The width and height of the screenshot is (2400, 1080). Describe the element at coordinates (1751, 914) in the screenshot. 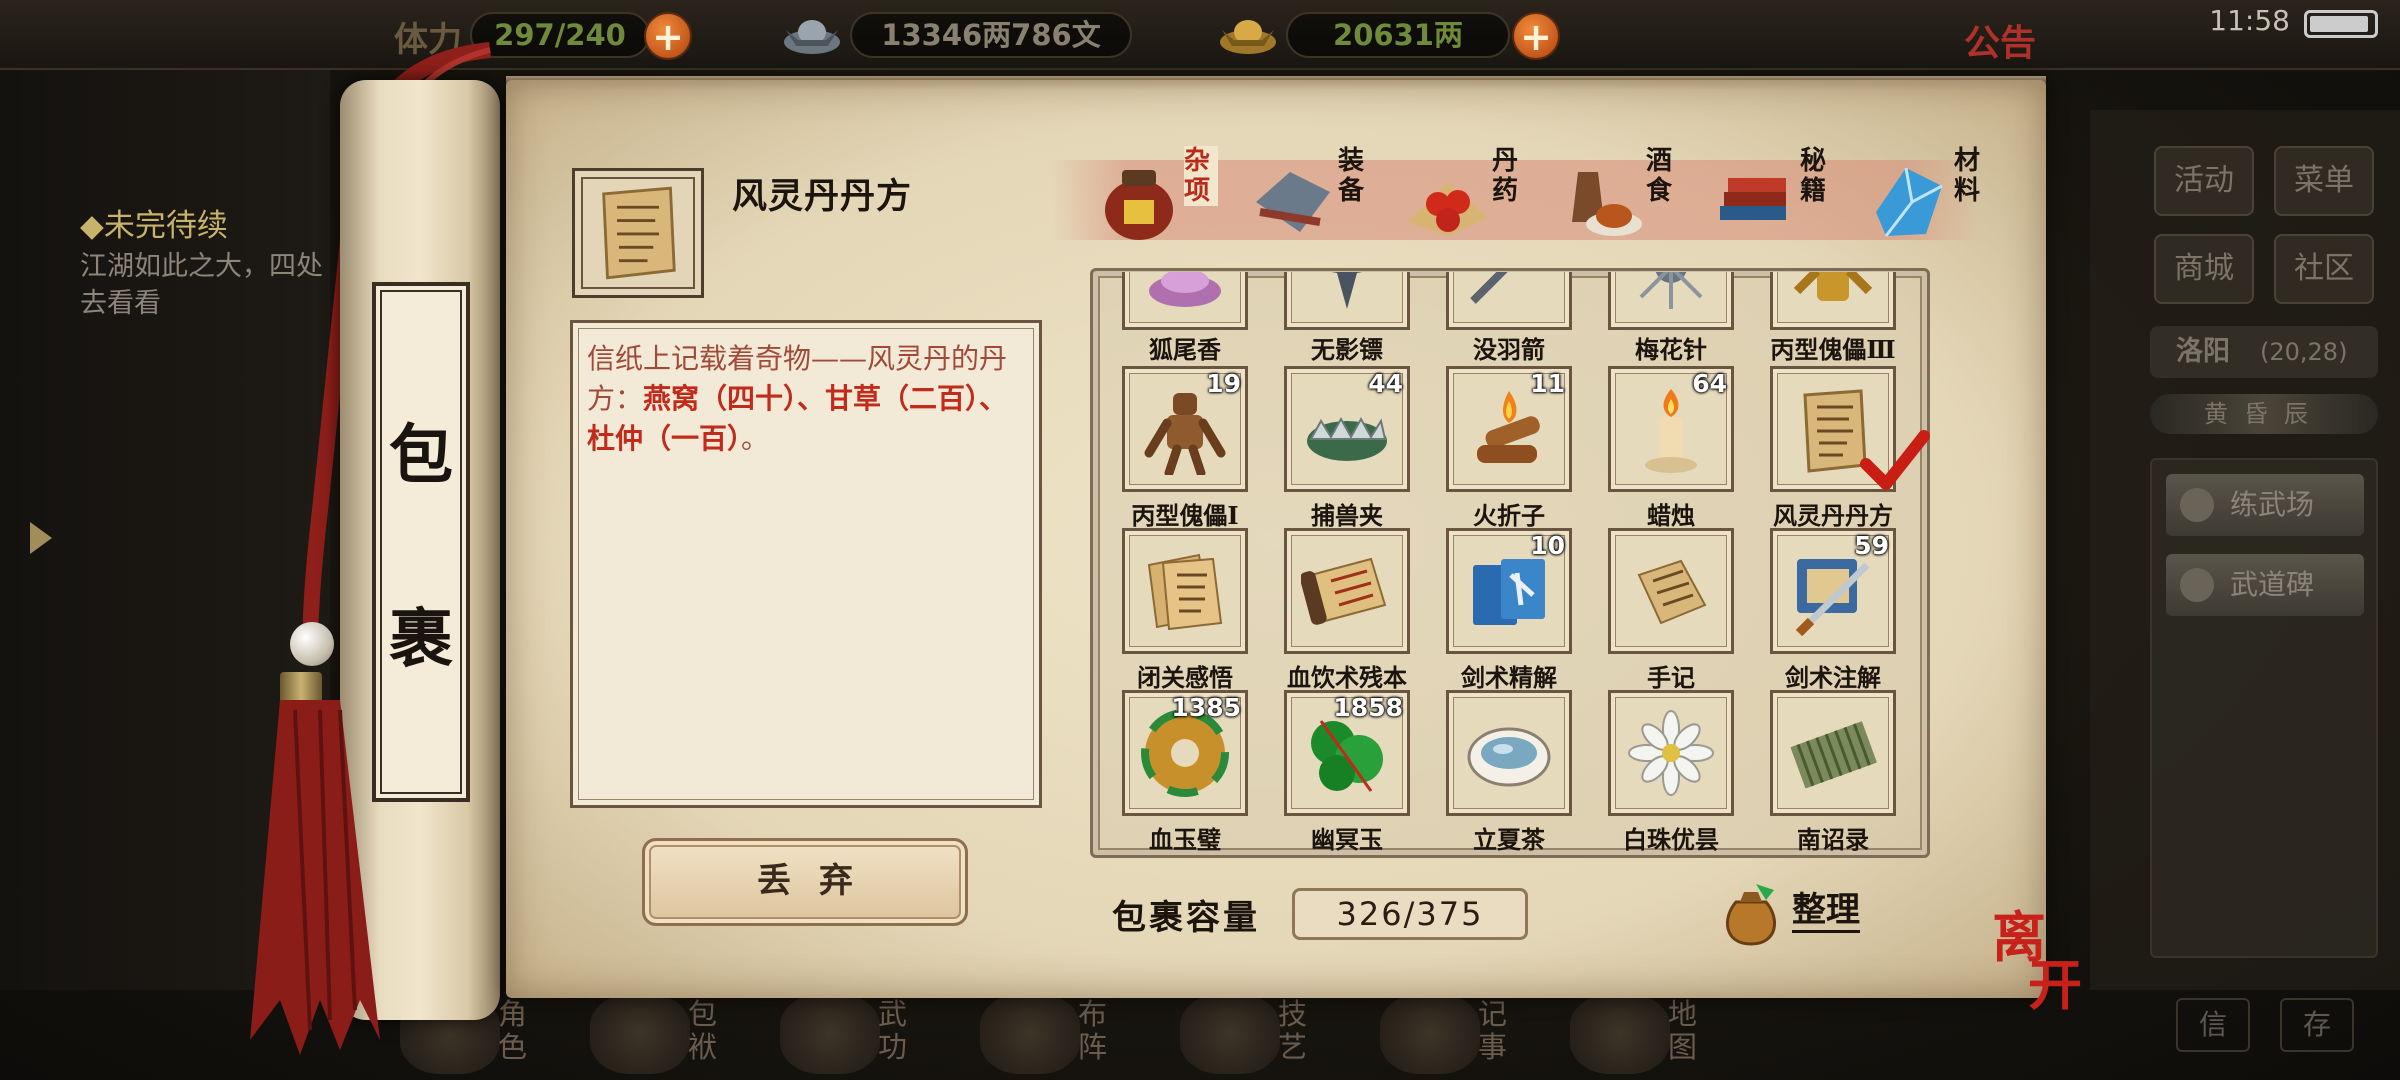

I see `money-bag-icon` at that location.